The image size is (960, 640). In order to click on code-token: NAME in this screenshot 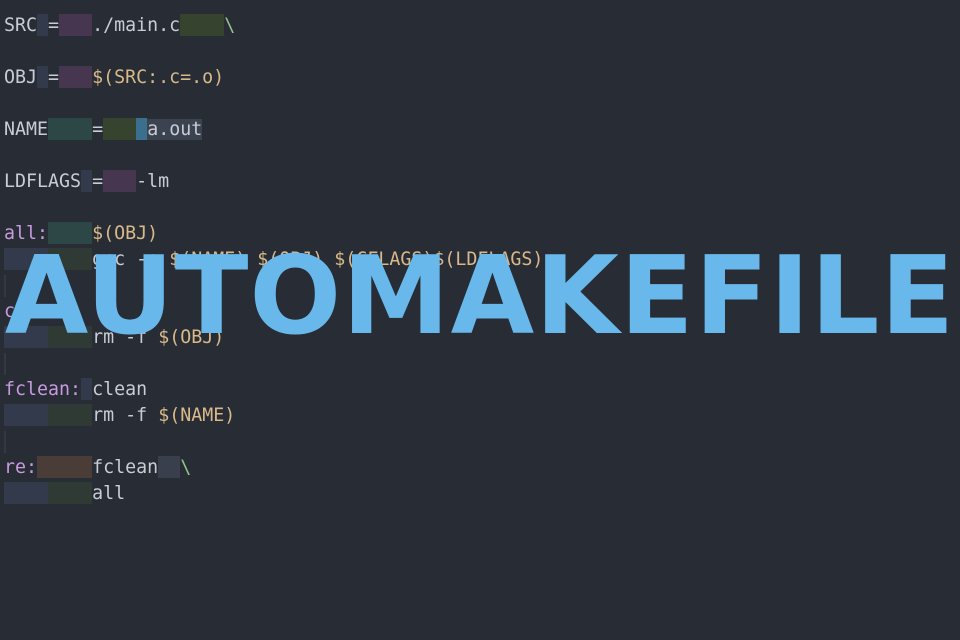, I will do `click(26, 129)`.